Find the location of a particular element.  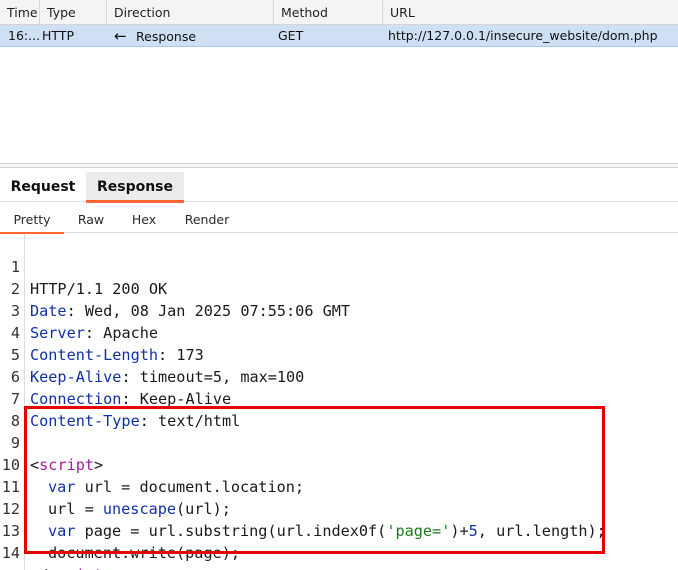

row-direction: ← Response is located at coordinates (190, 36).